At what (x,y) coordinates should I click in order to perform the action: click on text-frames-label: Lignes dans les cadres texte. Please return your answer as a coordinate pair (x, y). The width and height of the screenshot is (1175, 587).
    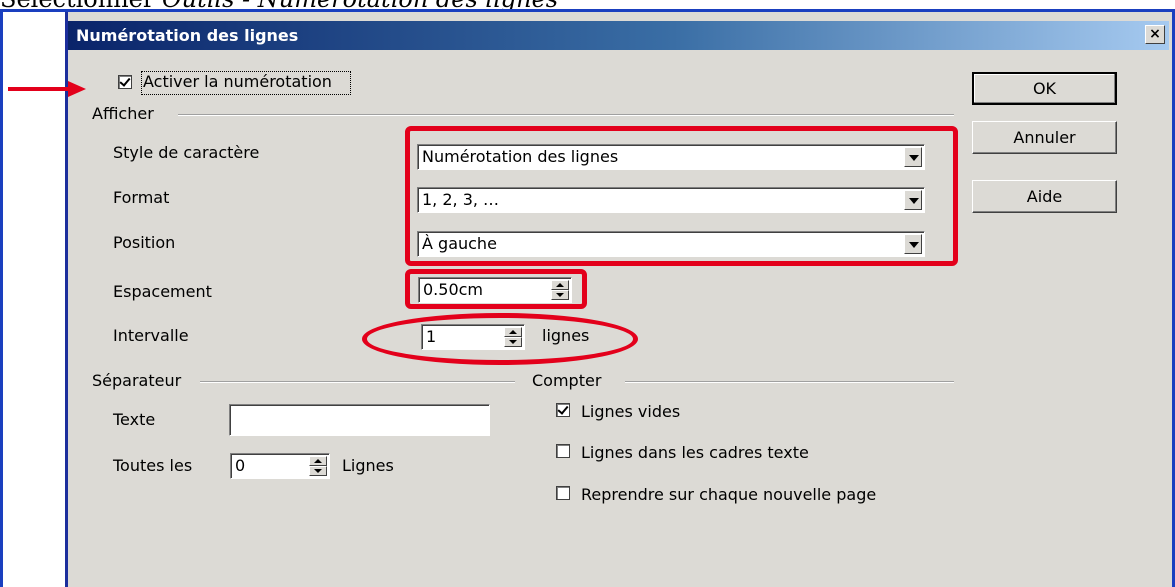
    Looking at the image, I should click on (695, 452).